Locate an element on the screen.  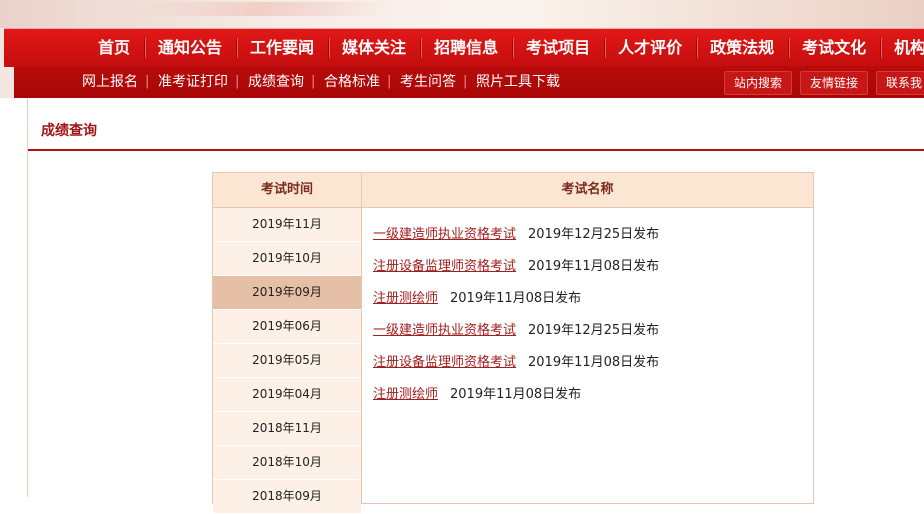
column-divider is located at coordinates (361, 338).